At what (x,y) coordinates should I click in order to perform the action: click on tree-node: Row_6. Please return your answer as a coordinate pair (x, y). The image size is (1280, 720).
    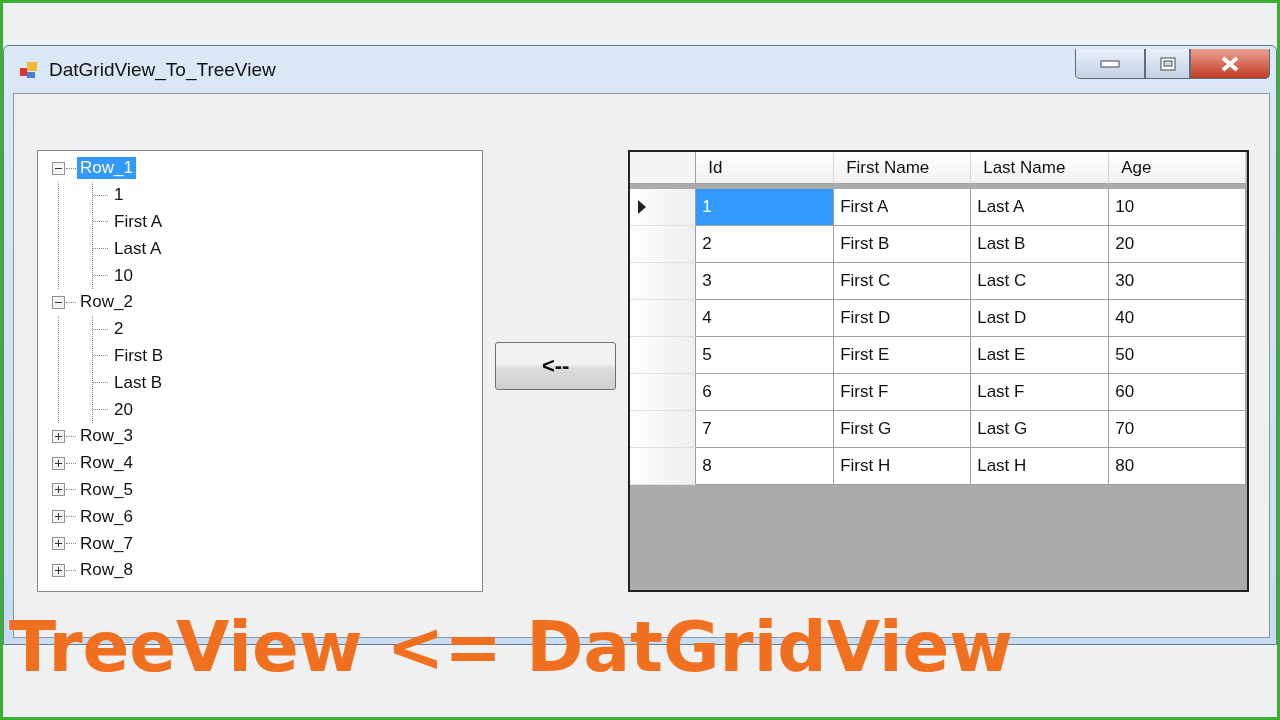
    Looking at the image, I should click on (106, 516).